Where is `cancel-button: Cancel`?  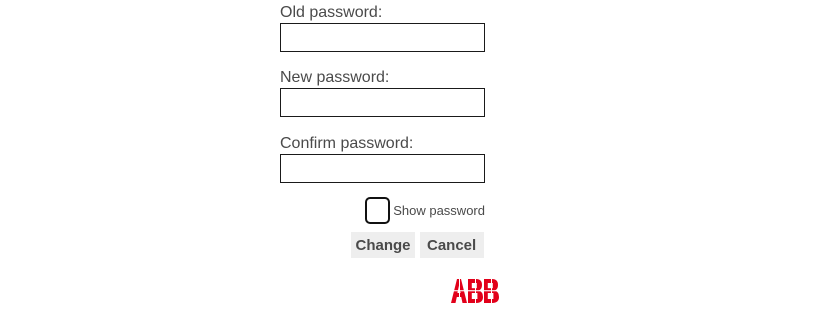 cancel-button: Cancel is located at coordinates (452, 245).